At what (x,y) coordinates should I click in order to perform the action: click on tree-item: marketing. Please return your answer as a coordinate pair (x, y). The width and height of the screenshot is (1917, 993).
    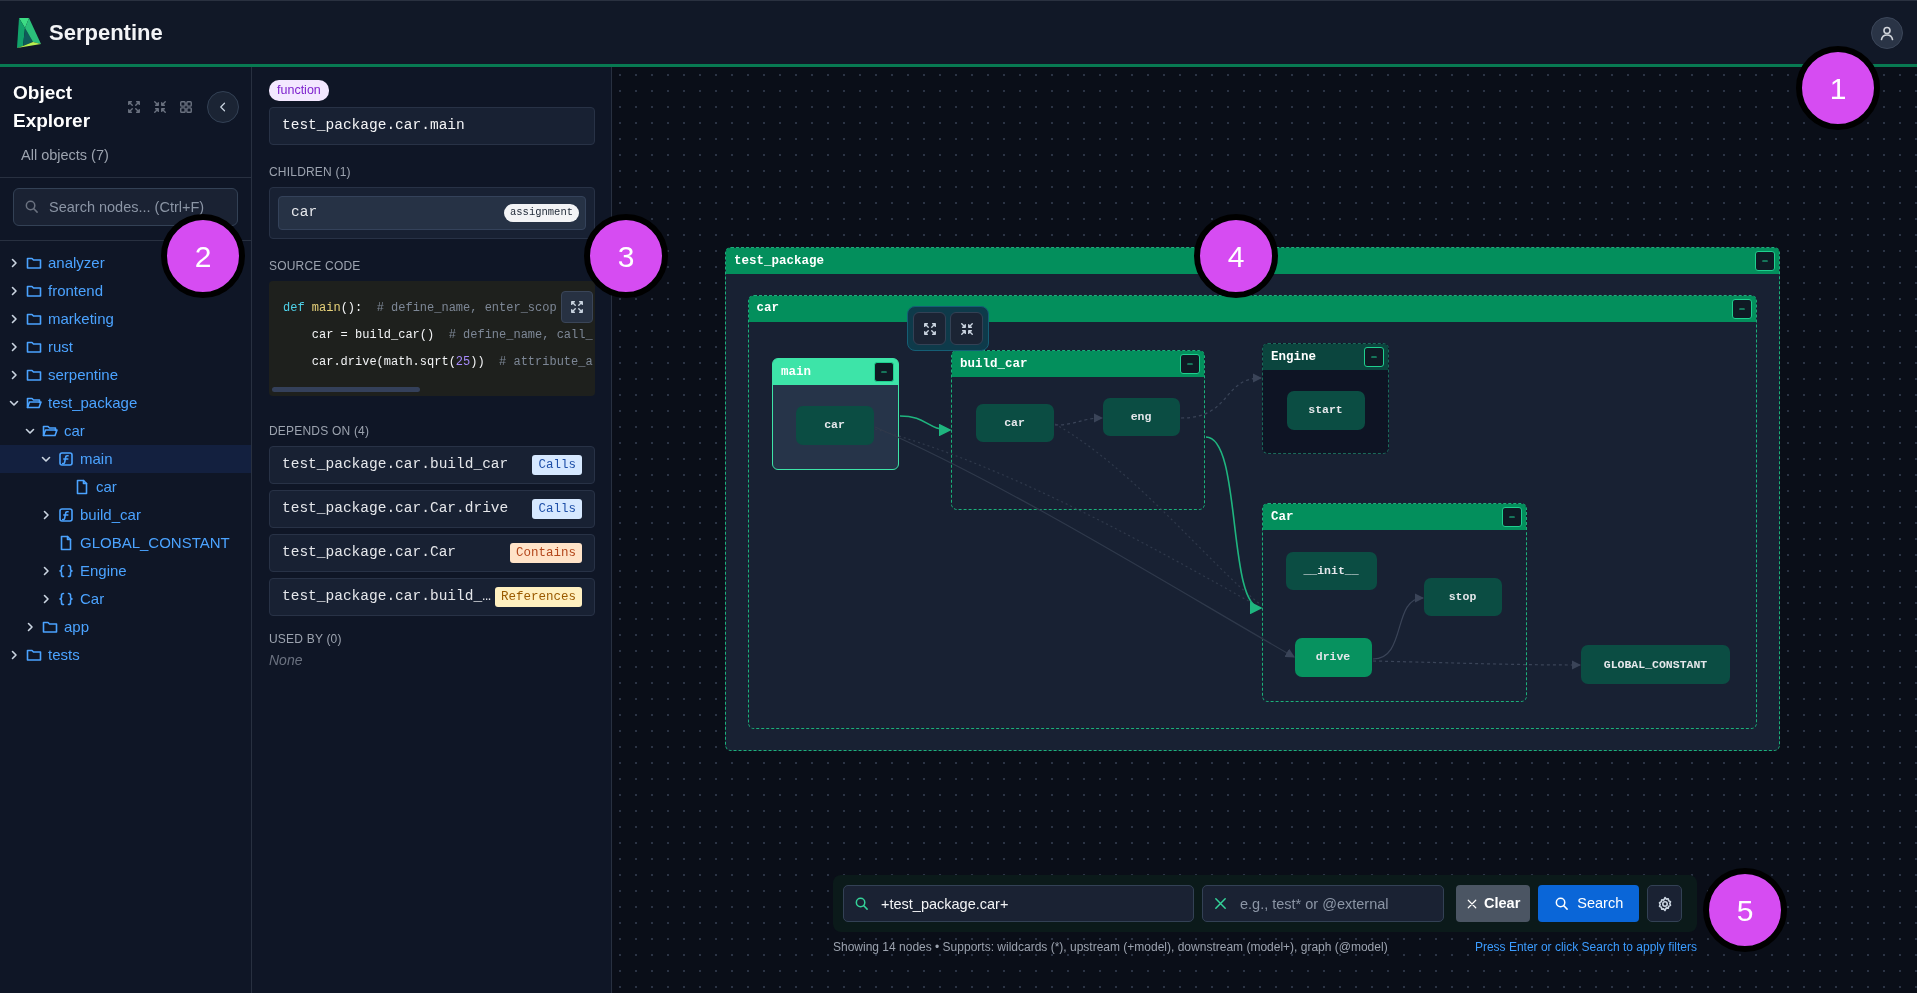
    Looking at the image, I should click on (60, 318).